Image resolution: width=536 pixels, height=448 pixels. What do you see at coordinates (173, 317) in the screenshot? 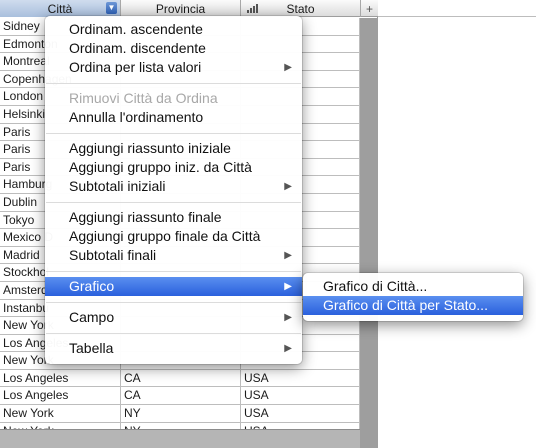
I see `menu-item-field: Campo ▶` at bounding box center [173, 317].